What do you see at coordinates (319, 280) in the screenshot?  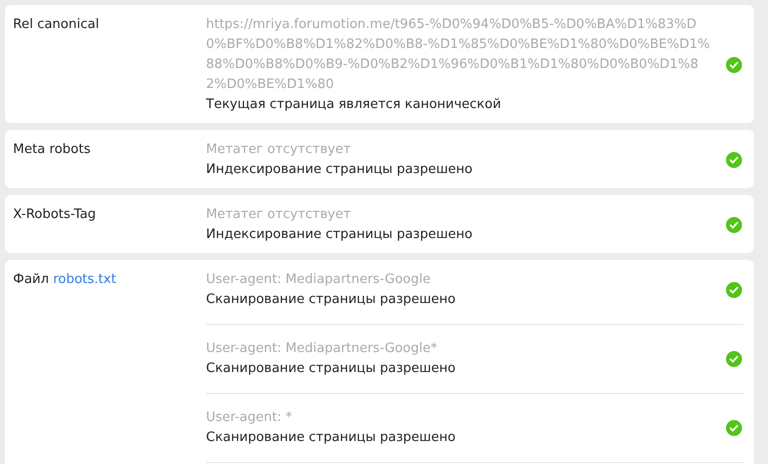 I see `check-detail: User-agent: Mediapartners-Google` at bounding box center [319, 280].